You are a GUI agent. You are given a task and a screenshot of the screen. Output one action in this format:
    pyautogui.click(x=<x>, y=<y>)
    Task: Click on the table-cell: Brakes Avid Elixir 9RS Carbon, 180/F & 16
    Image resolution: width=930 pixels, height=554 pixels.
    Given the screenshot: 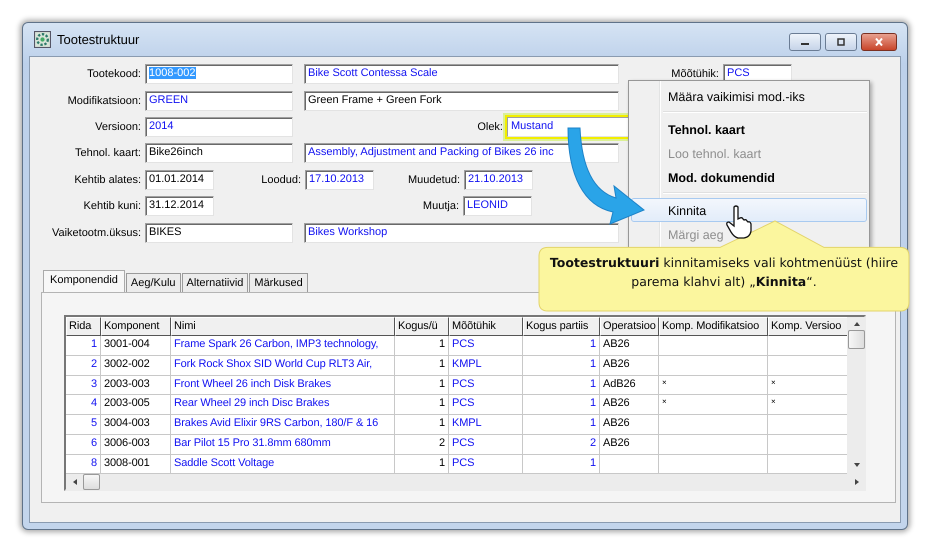 What is the action you would take?
    pyautogui.click(x=283, y=425)
    